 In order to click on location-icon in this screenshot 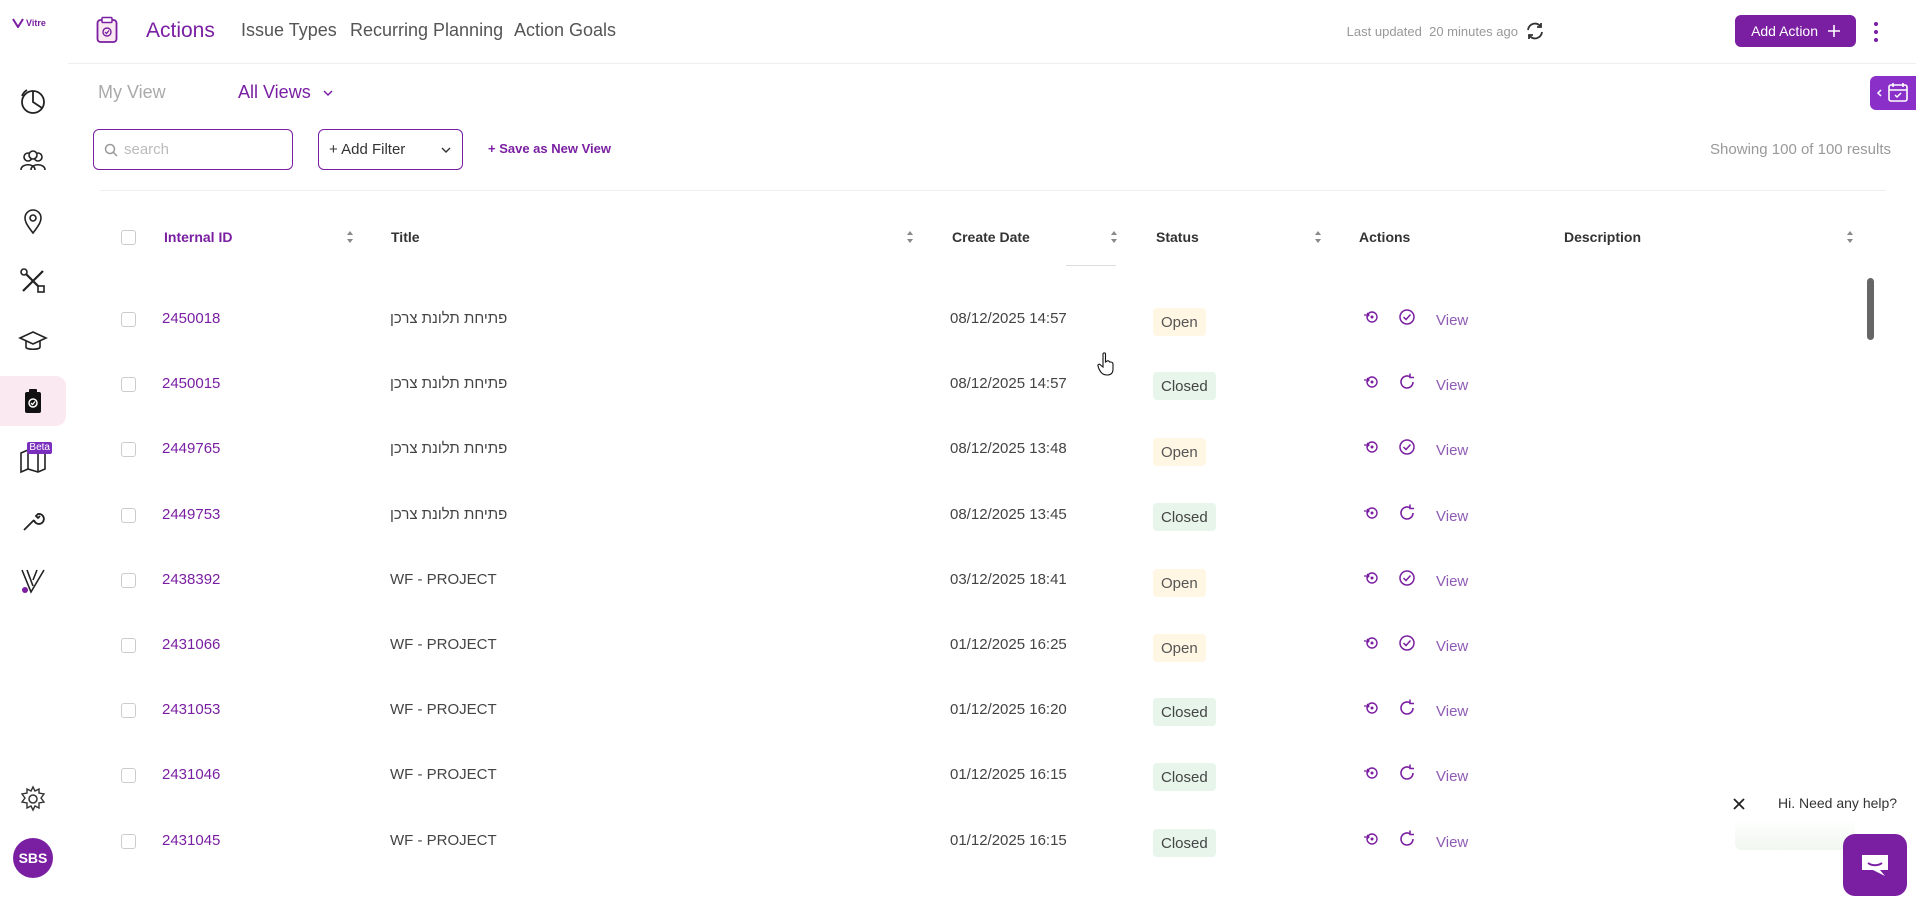, I will do `click(33, 222)`.